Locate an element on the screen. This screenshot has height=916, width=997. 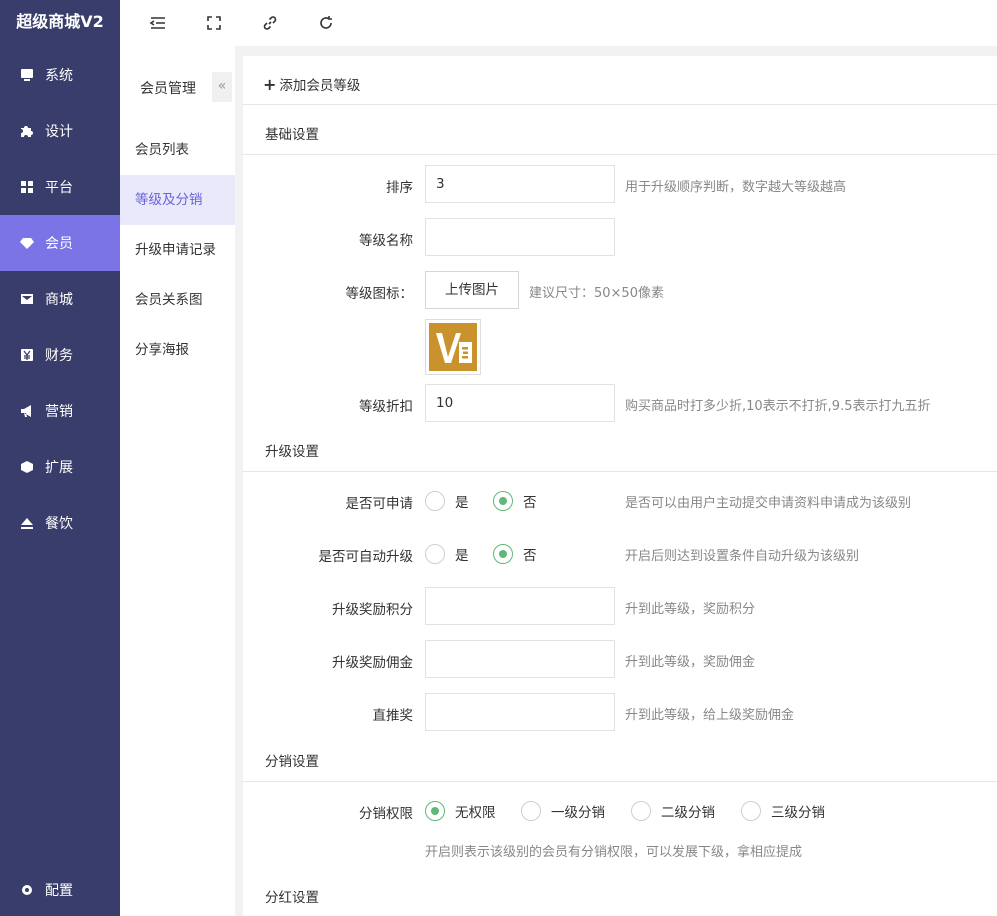
level-name-input is located at coordinates (520, 237).